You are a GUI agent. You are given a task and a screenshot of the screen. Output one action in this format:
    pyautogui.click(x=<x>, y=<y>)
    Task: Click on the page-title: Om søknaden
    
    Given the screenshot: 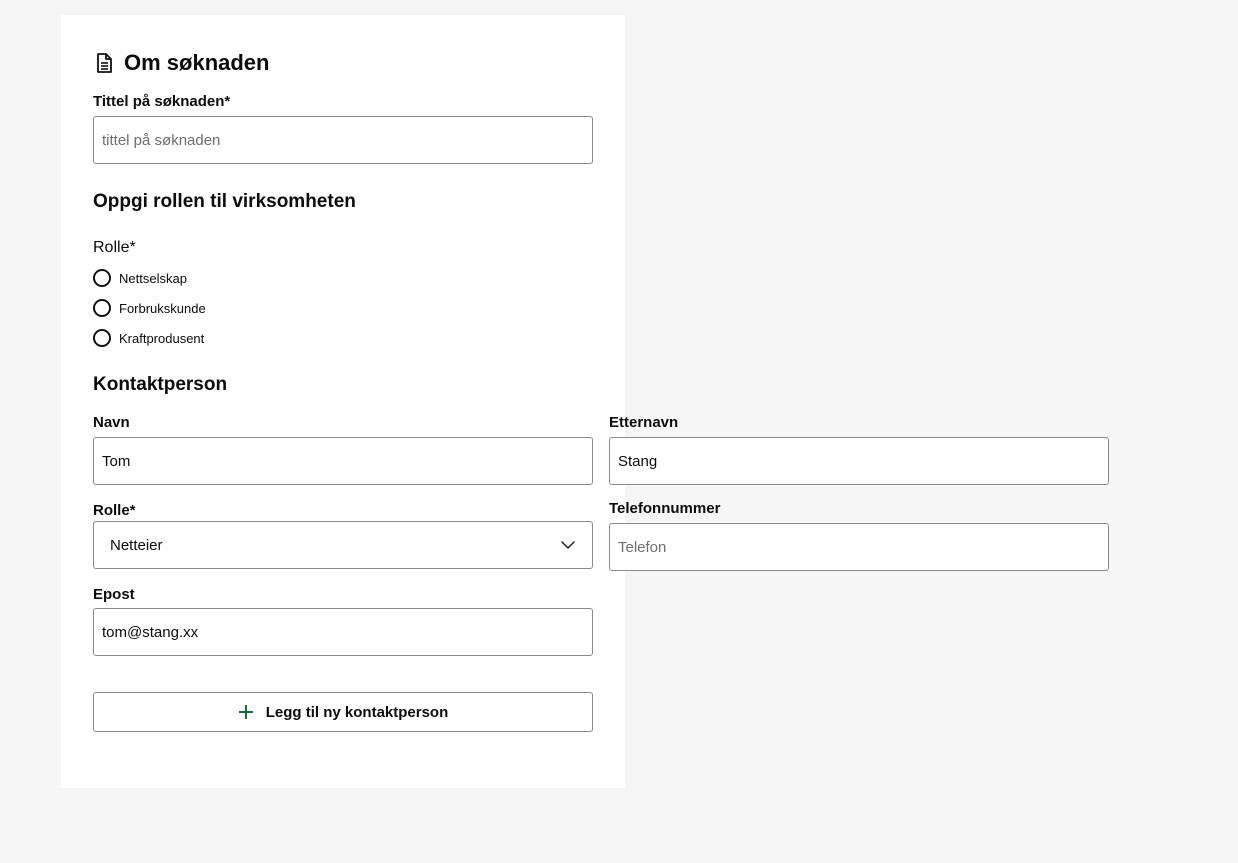 What is the action you would take?
    pyautogui.click(x=181, y=63)
    